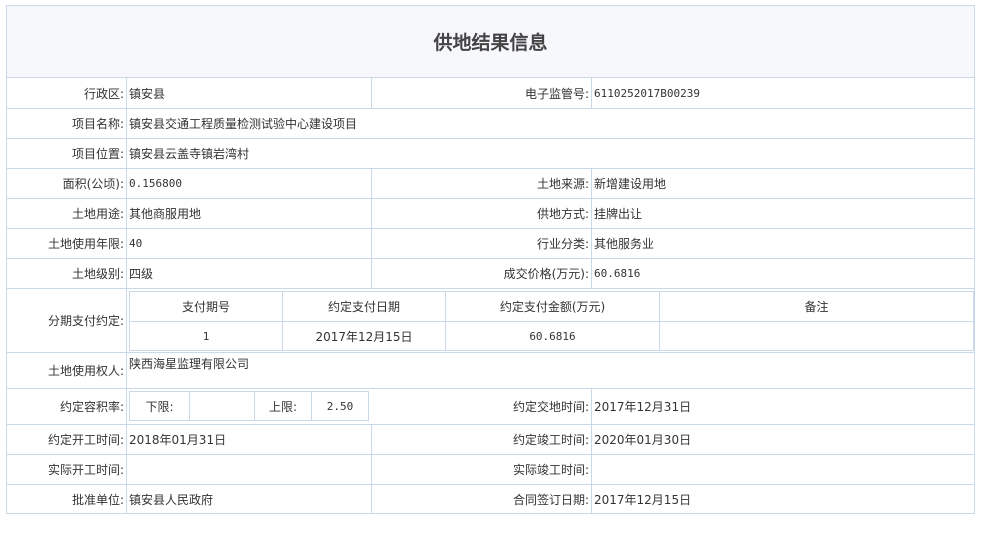 The width and height of the screenshot is (987, 539). I want to click on land-user-value: 陕西海星监理有限公司, so click(550, 370).